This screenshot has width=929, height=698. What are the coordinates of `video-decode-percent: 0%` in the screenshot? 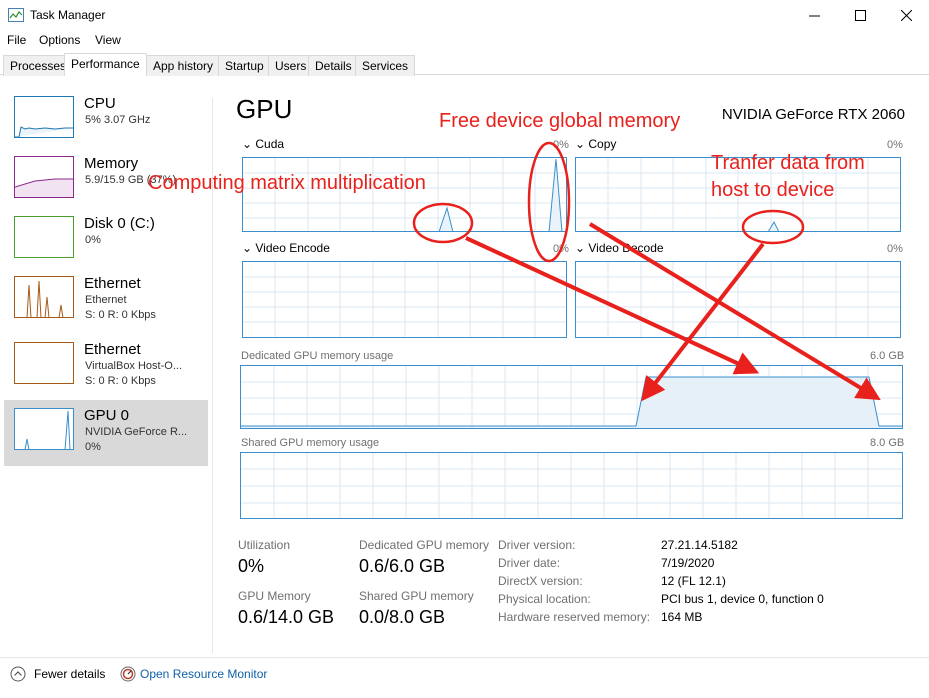 It's located at (895, 249).